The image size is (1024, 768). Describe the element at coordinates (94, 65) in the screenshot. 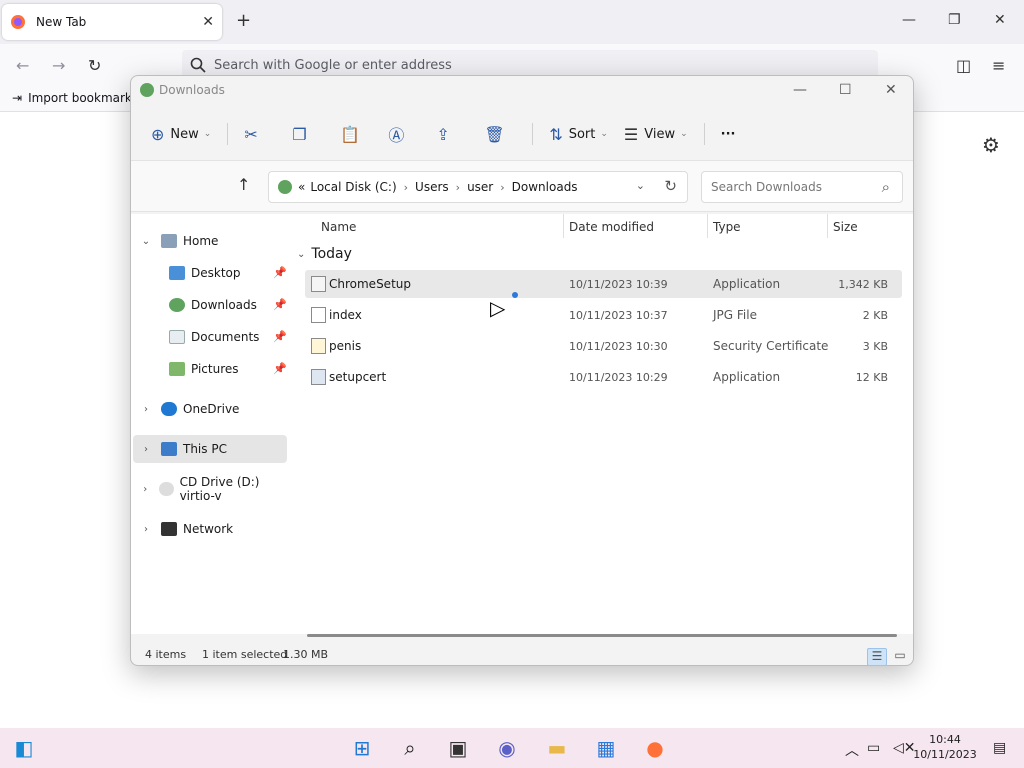

I see `reload-icon: ↻` at that location.